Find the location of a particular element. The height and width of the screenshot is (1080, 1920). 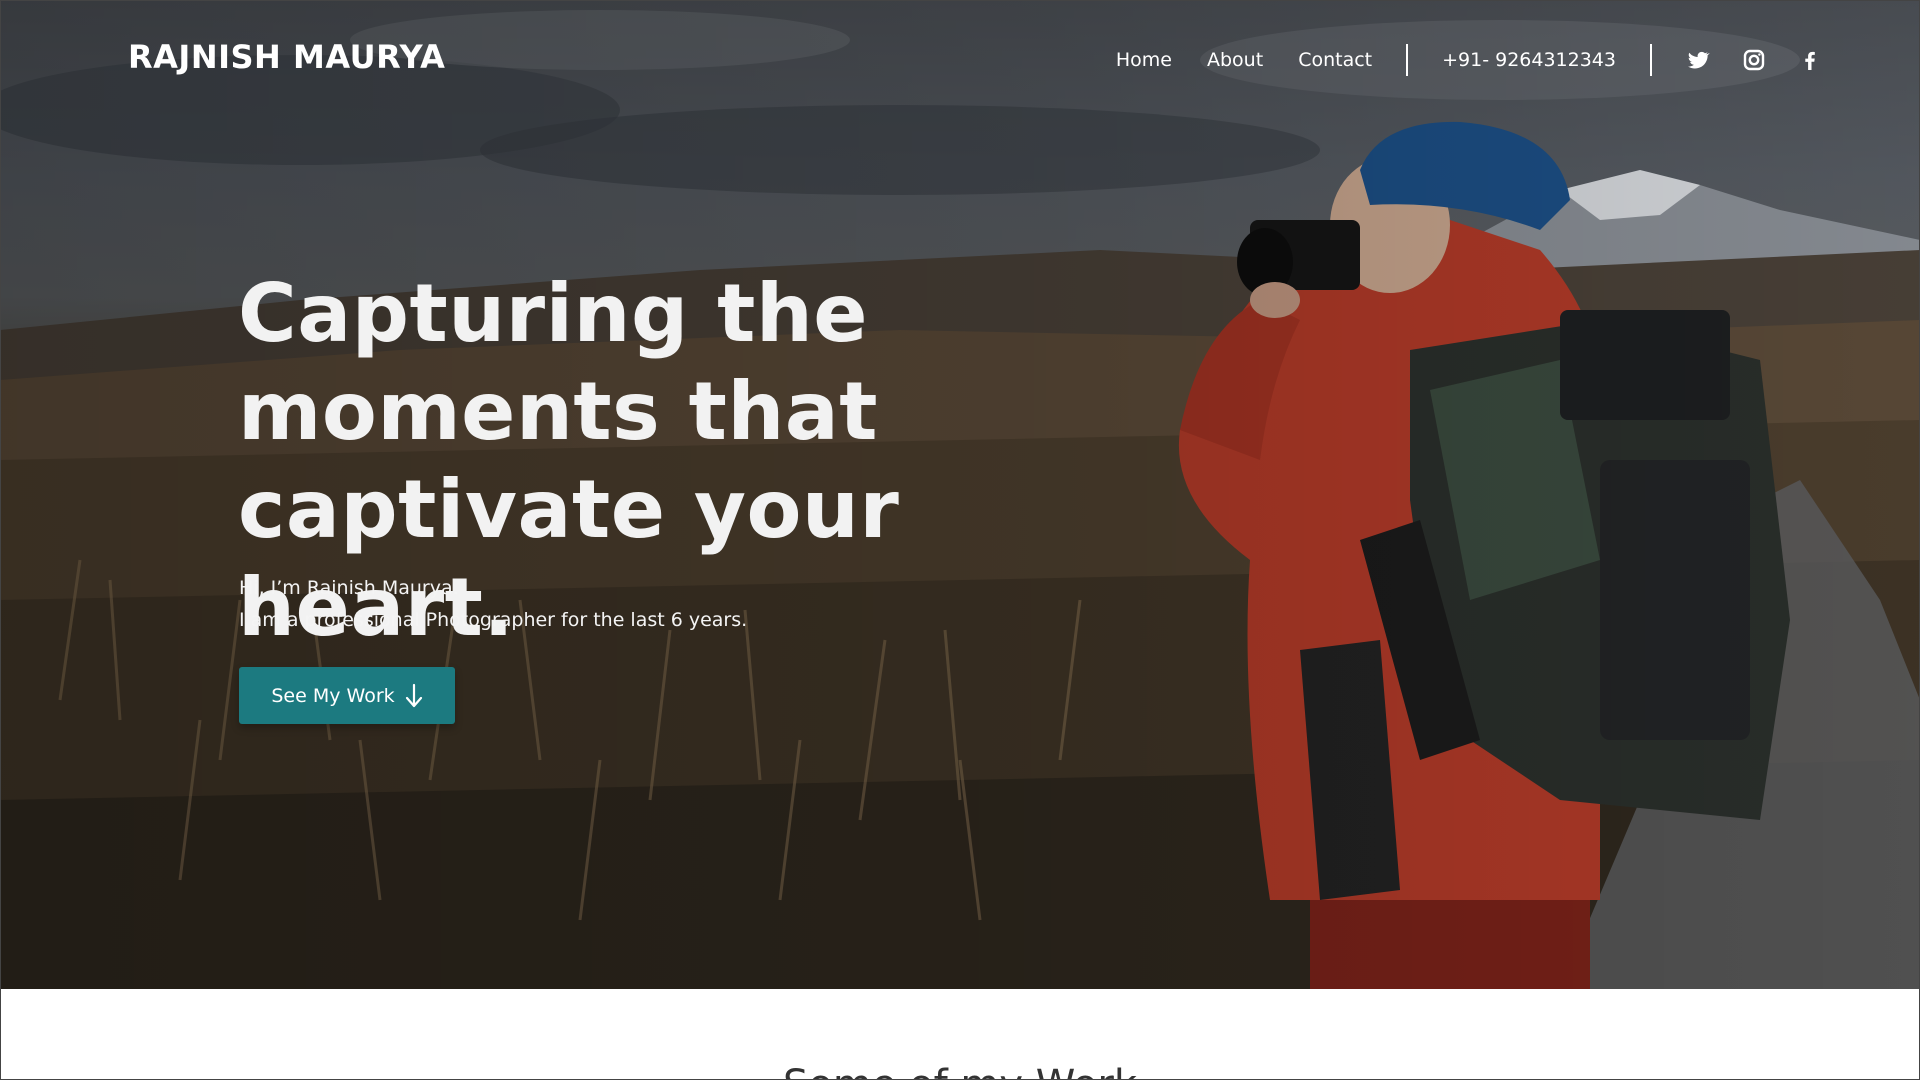

top-navigation: Home About Contact +91- 9264312343 is located at coordinates (1469, 60).